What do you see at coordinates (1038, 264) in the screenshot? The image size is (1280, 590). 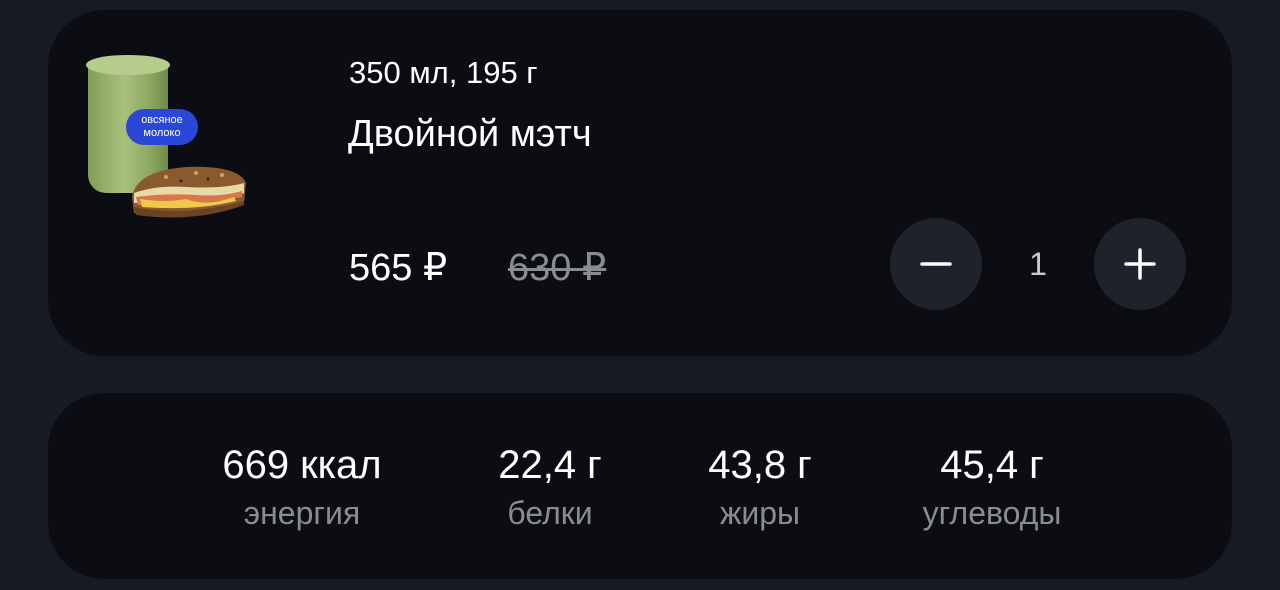 I see `quantity-value: 1` at bounding box center [1038, 264].